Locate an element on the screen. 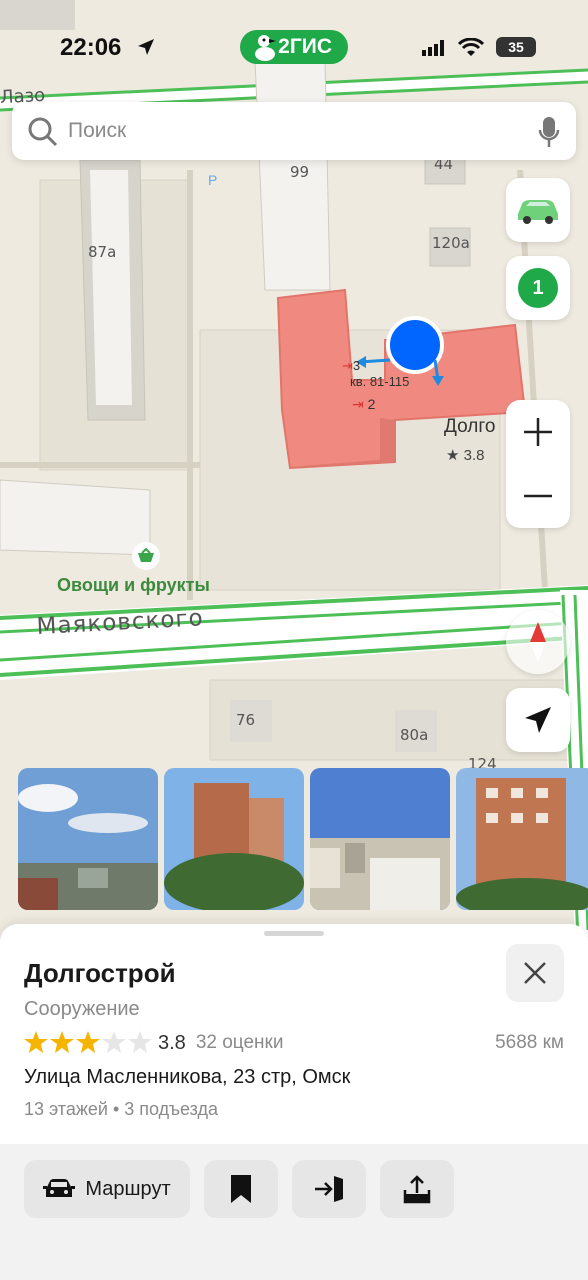 This screenshot has height=1280, width=588. share-icon is located at coordinates (417, 1189).